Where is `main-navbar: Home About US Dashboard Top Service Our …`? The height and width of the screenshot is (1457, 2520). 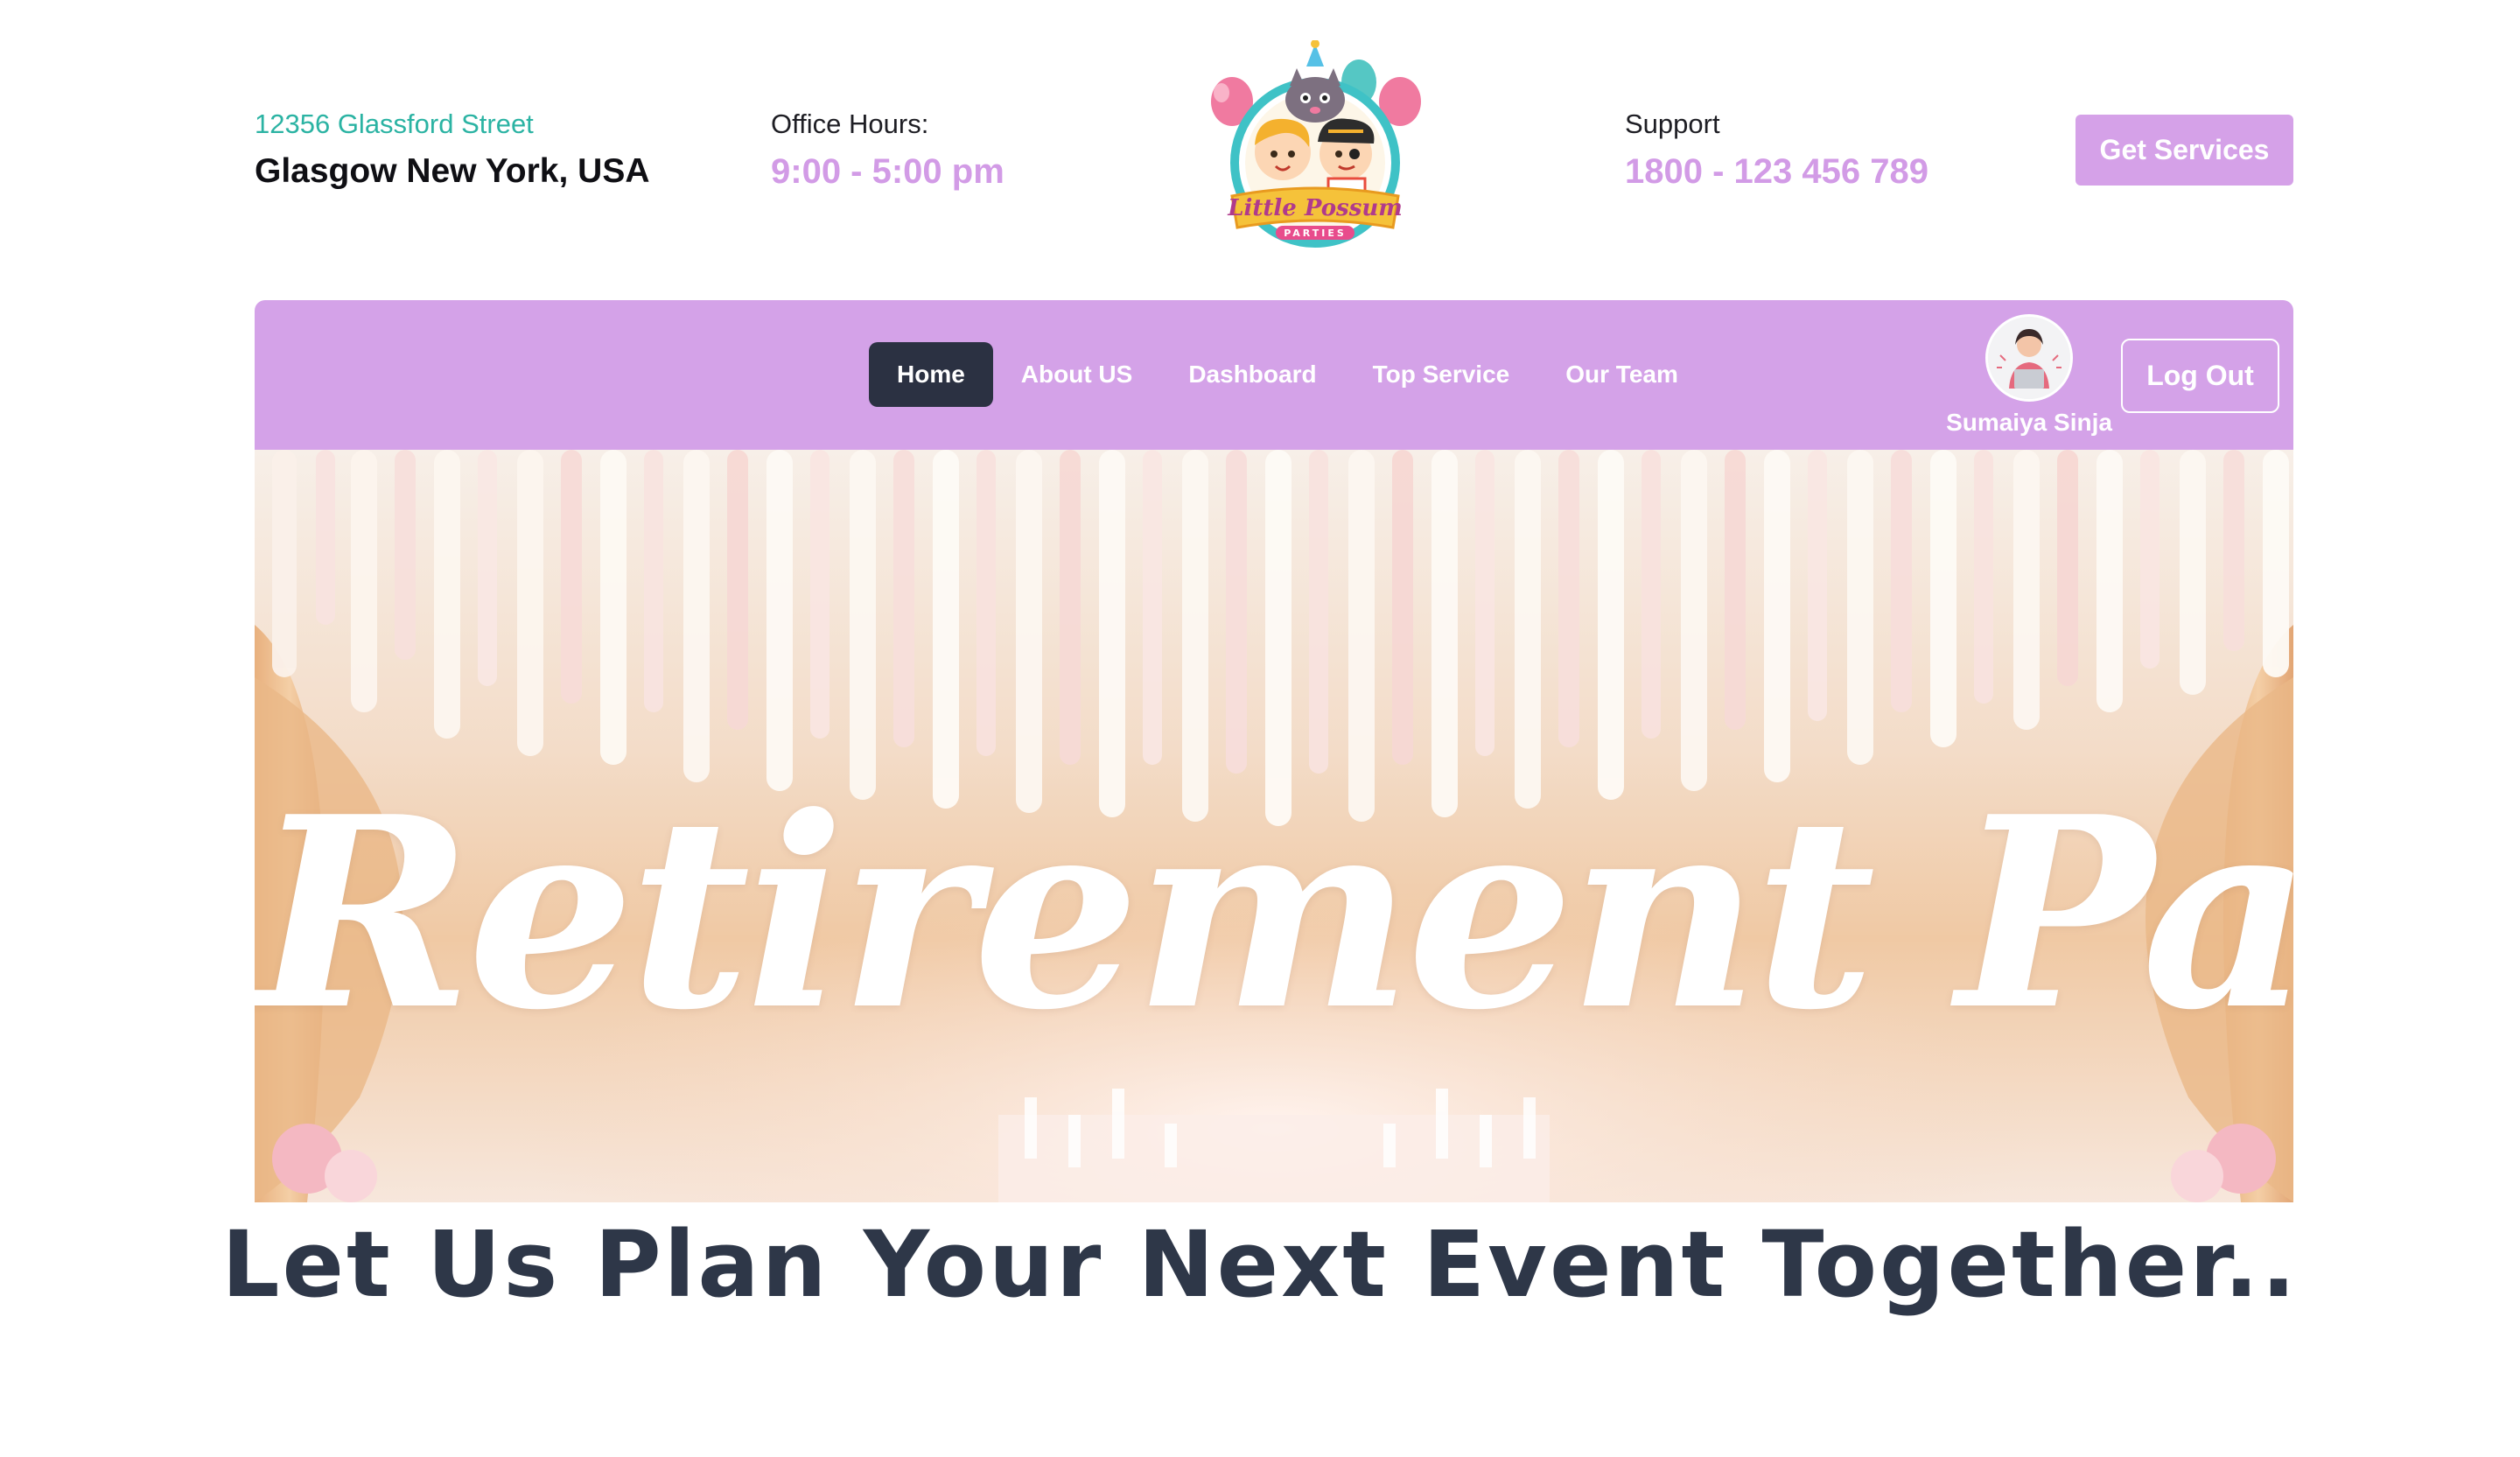
main-navbar: Home About US Dashboard Top Service Our … is located at coordinates (1274, 375).